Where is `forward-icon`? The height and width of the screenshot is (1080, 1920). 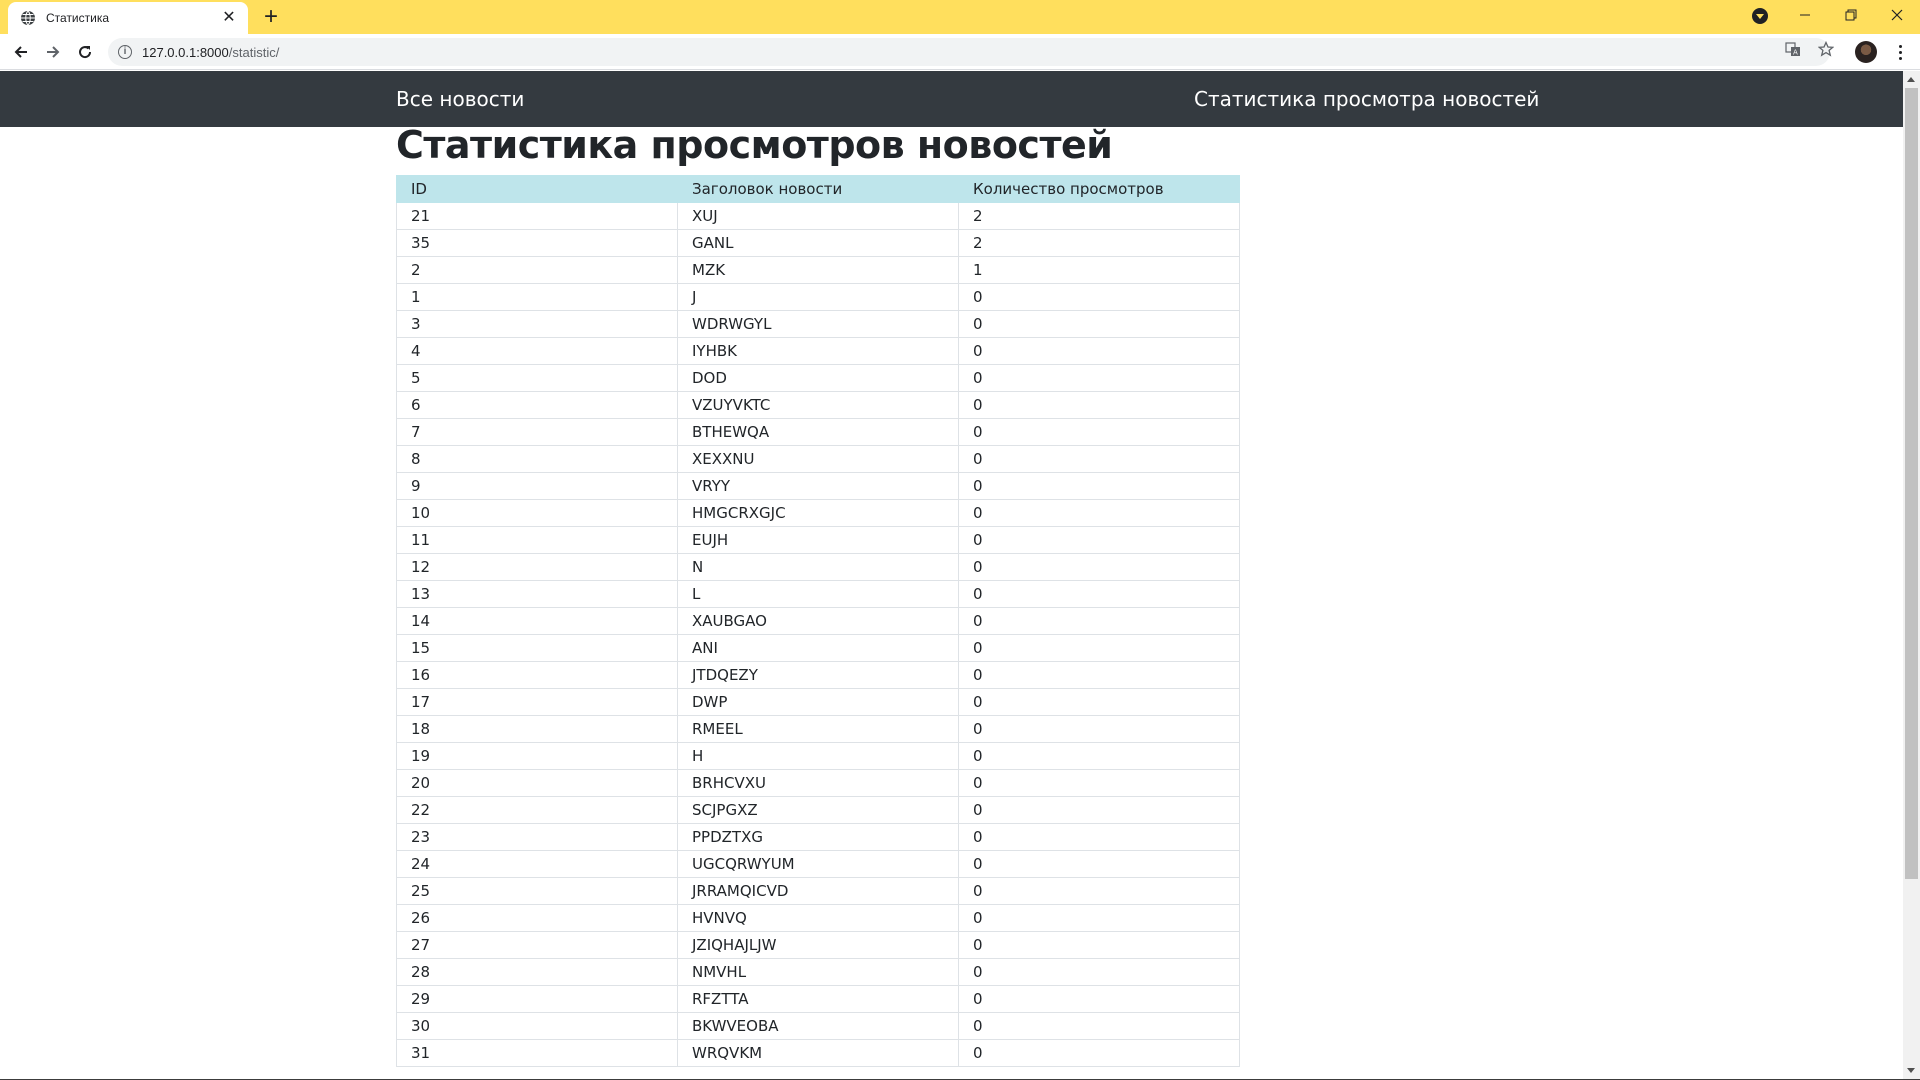
forward-icon is located at coordinates (53, 52).